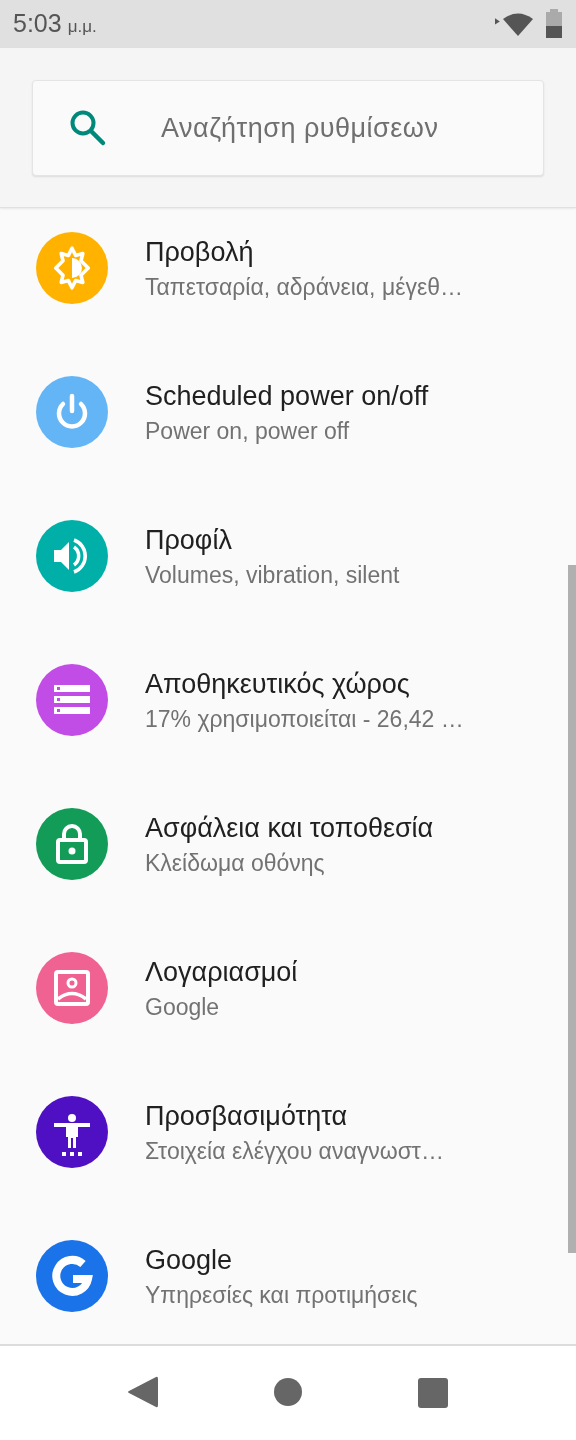 The height and width of the screenshot is (1440, 576). Describe the element at coordinates (288, 128) in the screenshot. I see `search-field: Αναζήτηση ρυθμίσεων` at that location.